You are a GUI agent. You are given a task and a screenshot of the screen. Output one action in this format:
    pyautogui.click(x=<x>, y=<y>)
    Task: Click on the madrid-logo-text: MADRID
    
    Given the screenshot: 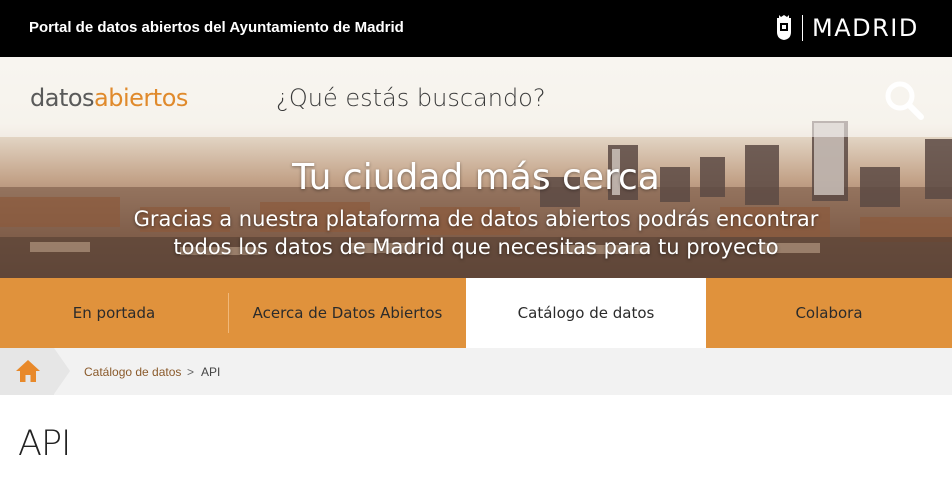 What is the action you would take?
    pyautogui.click(x=865, y=28)
    